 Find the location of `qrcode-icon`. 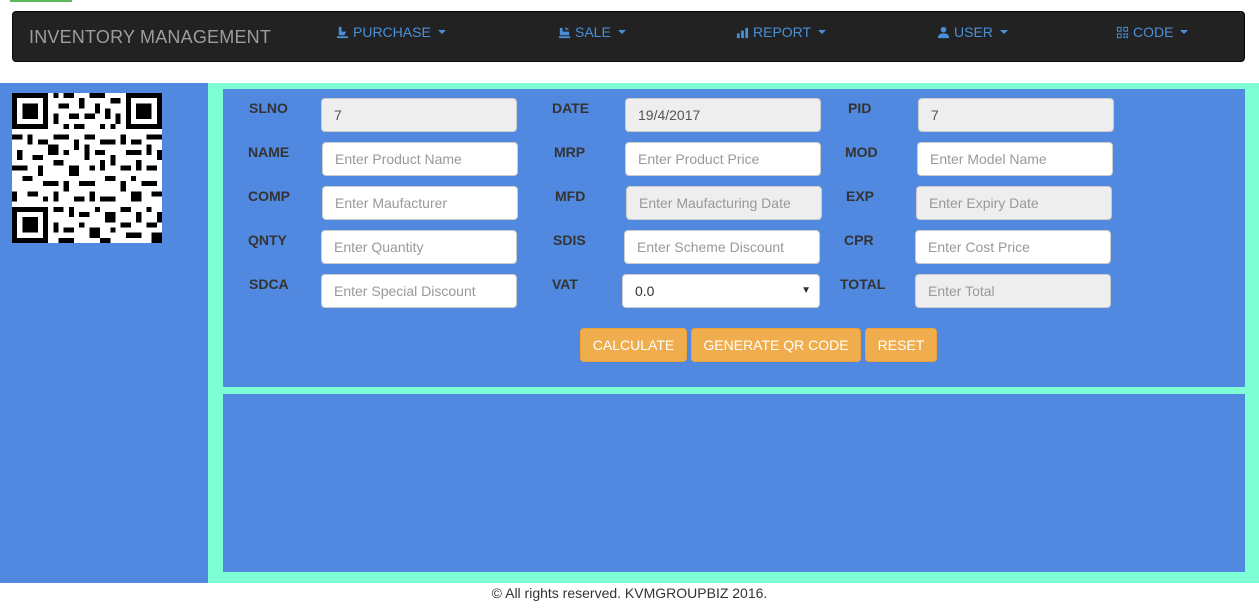

qrcode-icon is located at coordinates (1122, 32).